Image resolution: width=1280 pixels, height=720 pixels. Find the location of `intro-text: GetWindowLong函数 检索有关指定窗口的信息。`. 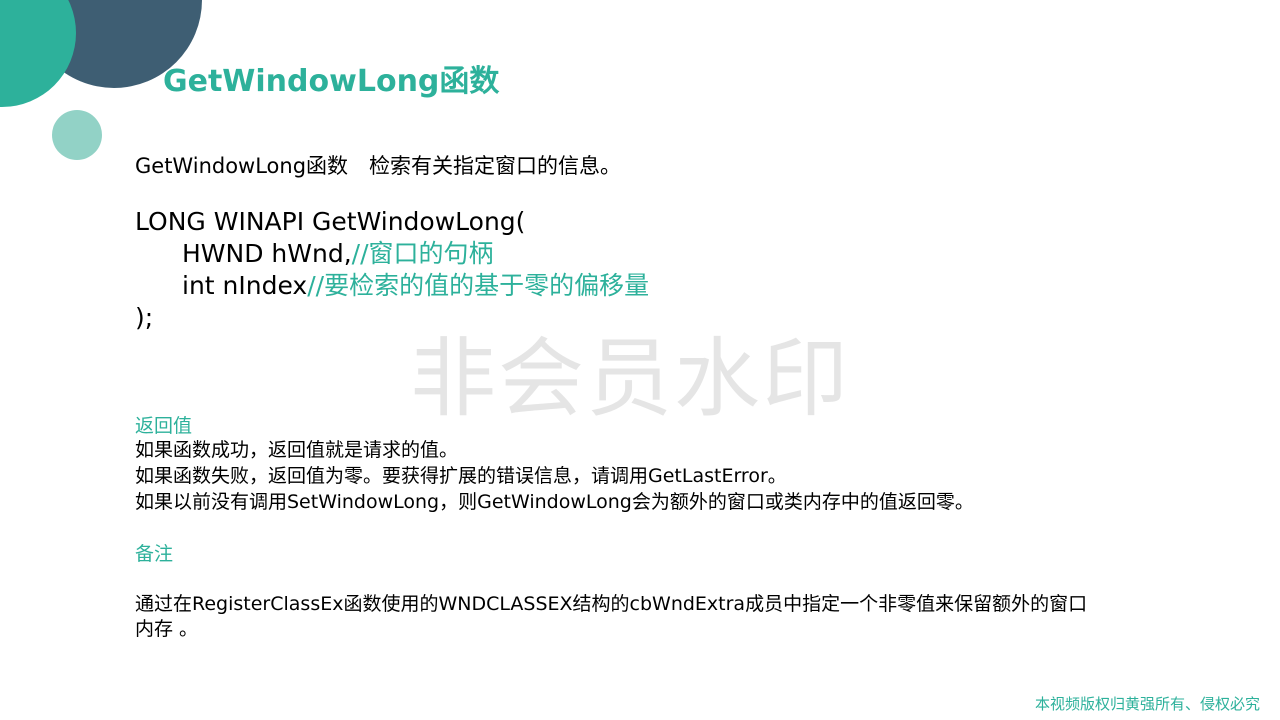

intro-text: GetWindowLong函数 检索有关指定窗口的信息。 is located at coordinates (378, 166).